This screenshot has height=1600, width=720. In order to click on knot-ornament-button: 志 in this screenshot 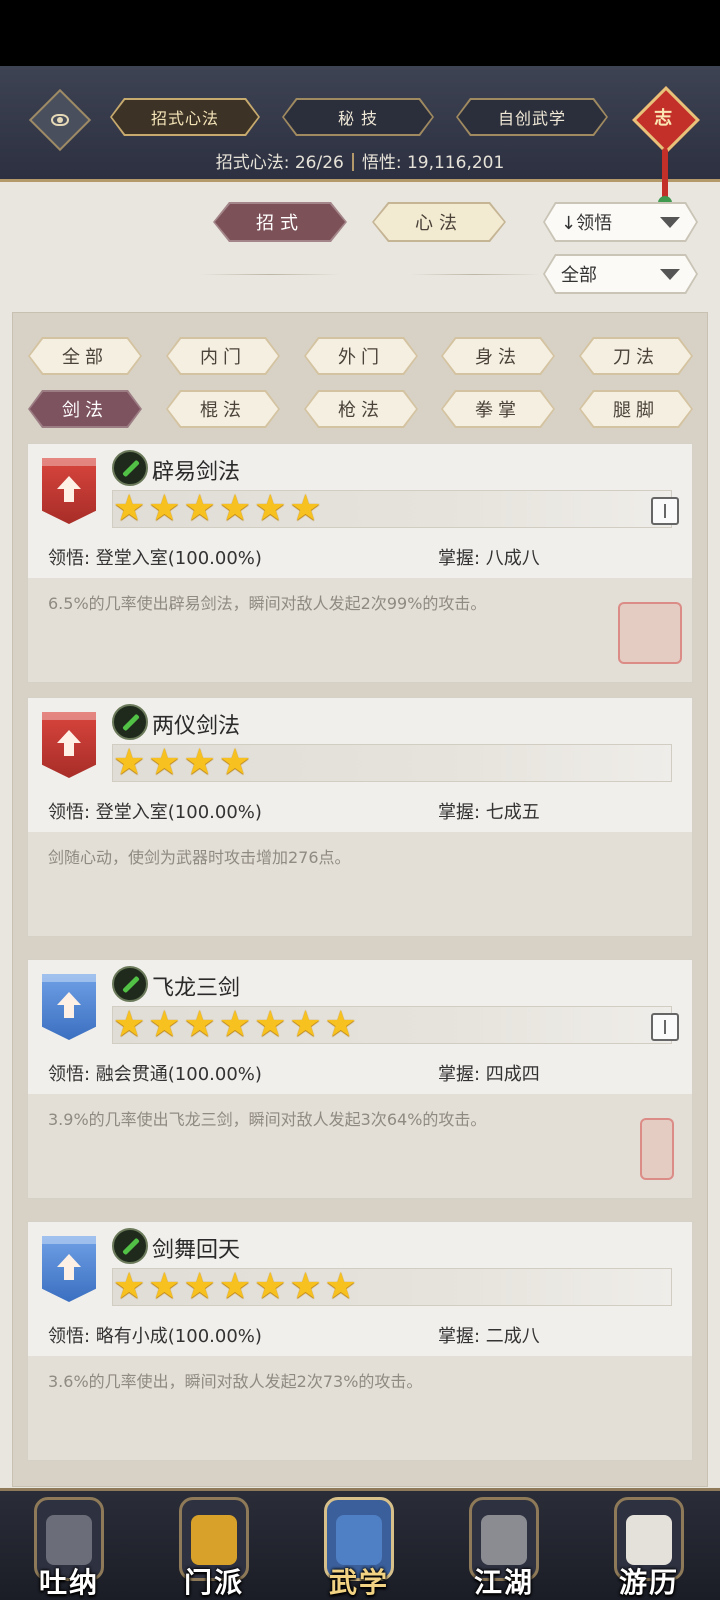, I will do `click(666, 120)`.